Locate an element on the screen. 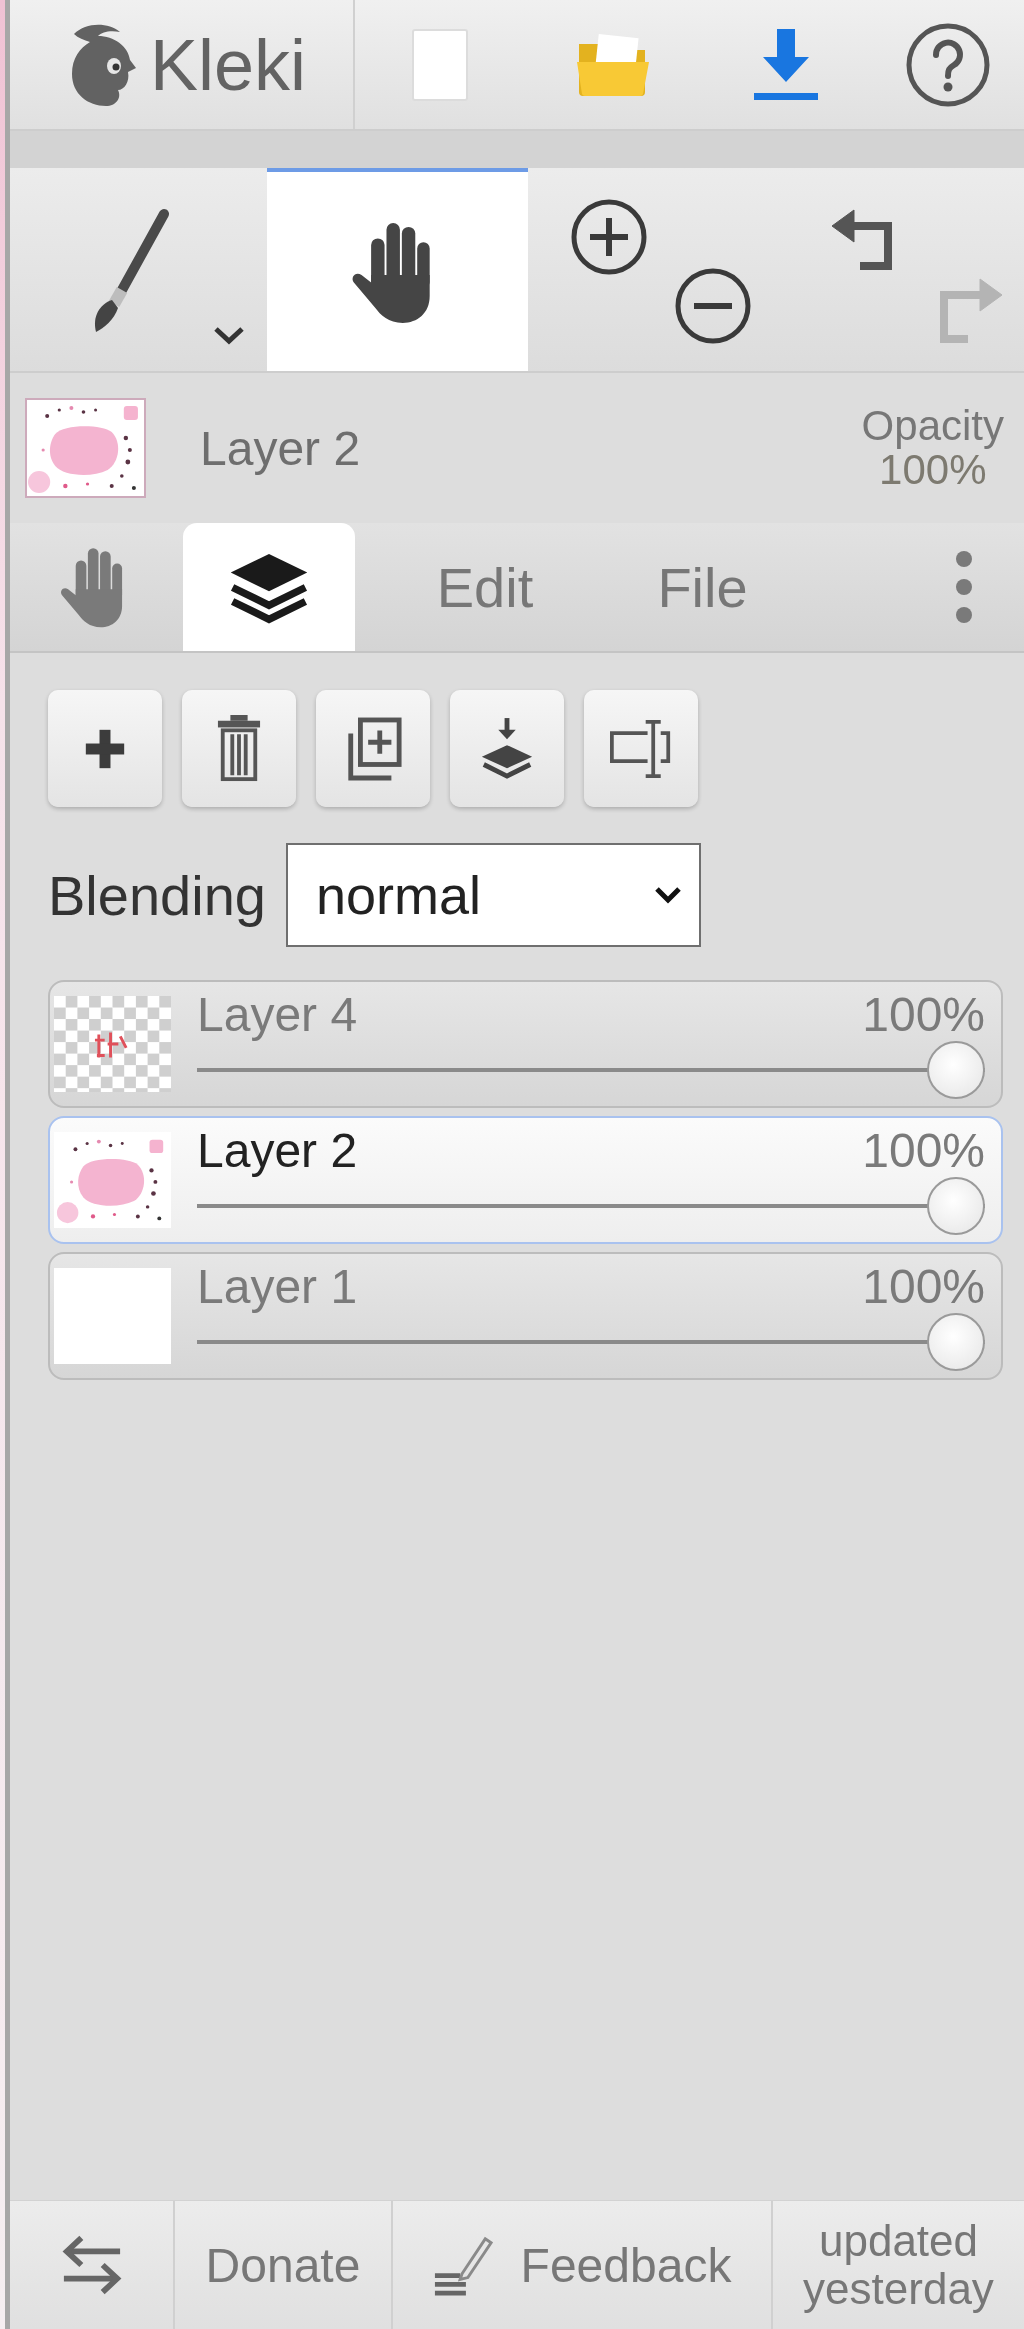 Image resolution: width=1024 pixels, height=2329 pixels. vertical-dots-icon is located at coordinates (964, 587).